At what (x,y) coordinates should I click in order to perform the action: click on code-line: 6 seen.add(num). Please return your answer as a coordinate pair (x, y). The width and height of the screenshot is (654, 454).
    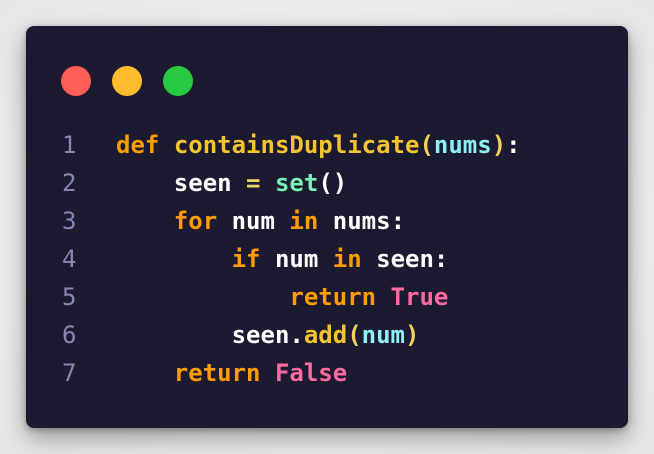
    Looking at the image, I should click on (327, 335).